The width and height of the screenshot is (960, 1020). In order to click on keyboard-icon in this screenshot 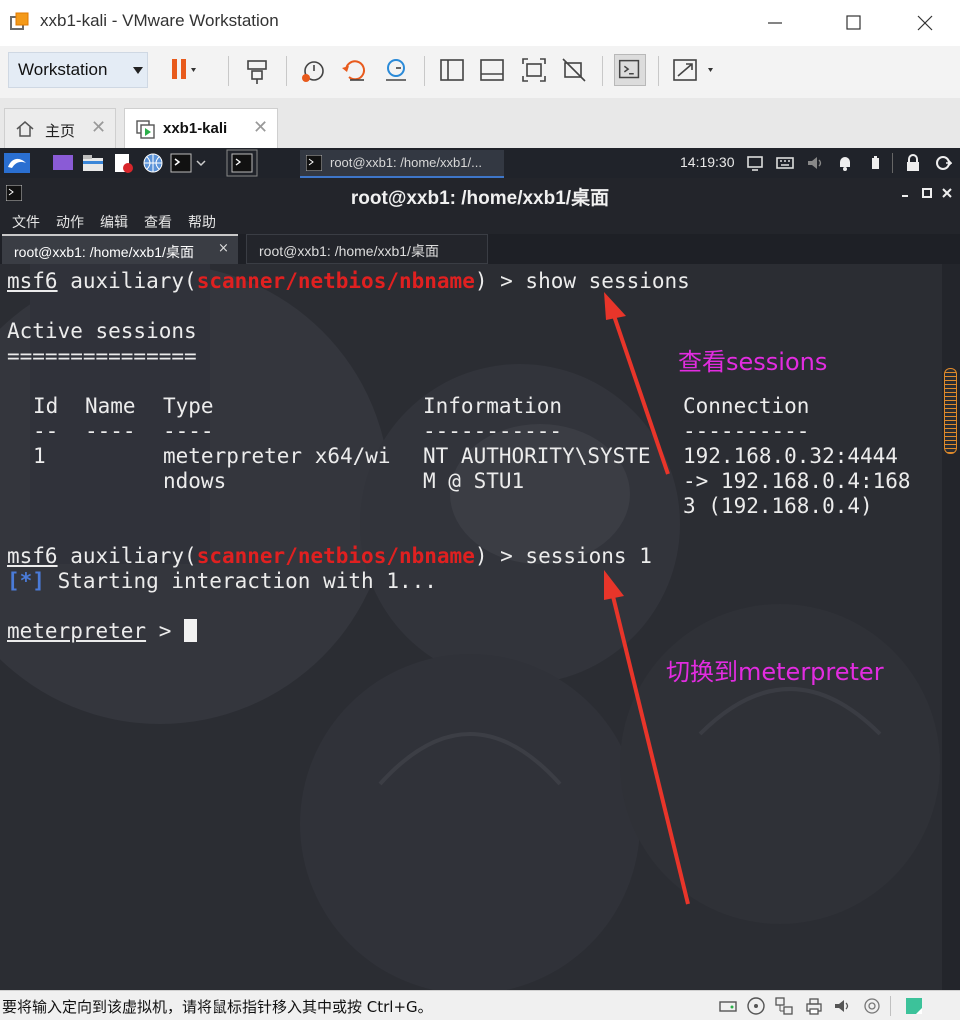, I will do `click(785, 163)`.